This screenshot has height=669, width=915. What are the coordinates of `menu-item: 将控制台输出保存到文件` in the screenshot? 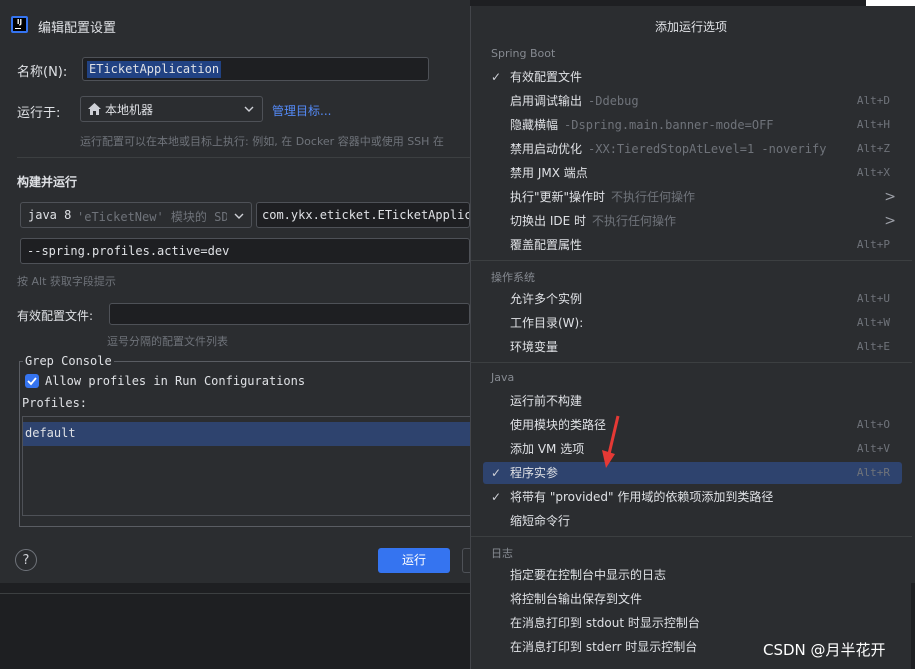 It's located at (692, 599).